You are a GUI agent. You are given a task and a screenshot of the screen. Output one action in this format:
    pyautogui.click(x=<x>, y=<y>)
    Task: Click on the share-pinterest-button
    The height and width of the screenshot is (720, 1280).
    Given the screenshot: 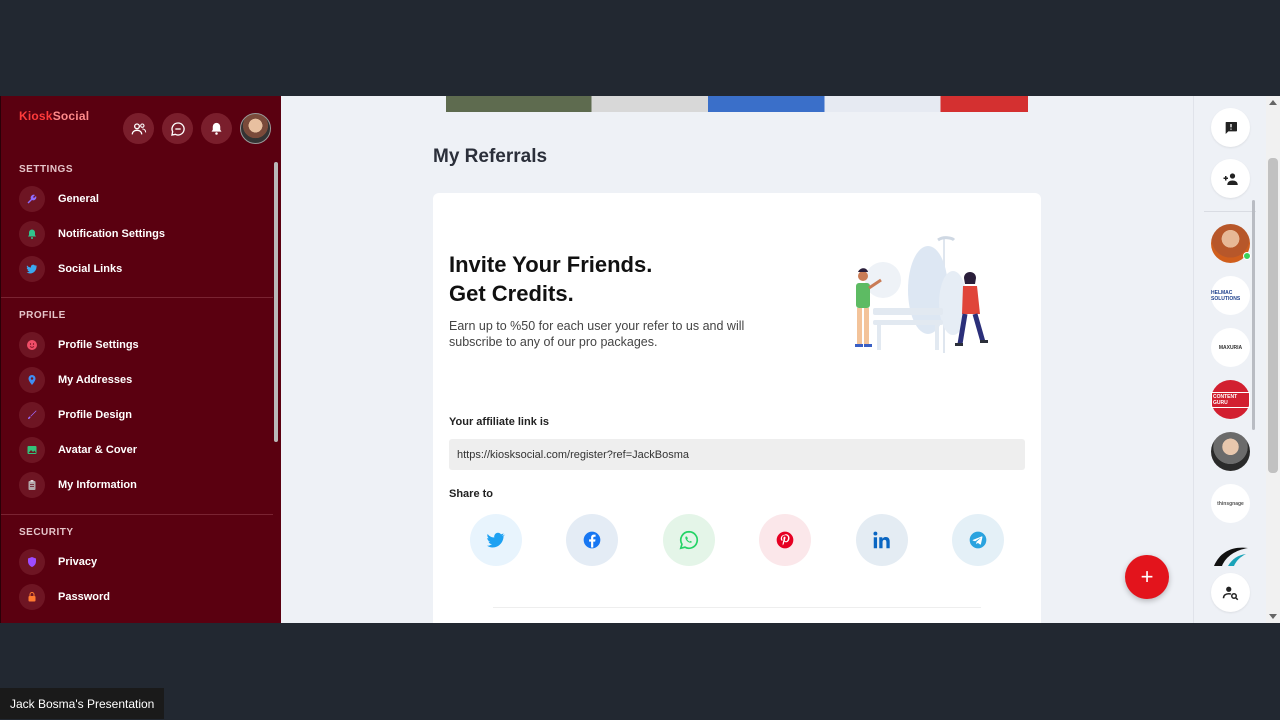 What is the action you would take?
    pyautogui.click(x=785, y=540)
    